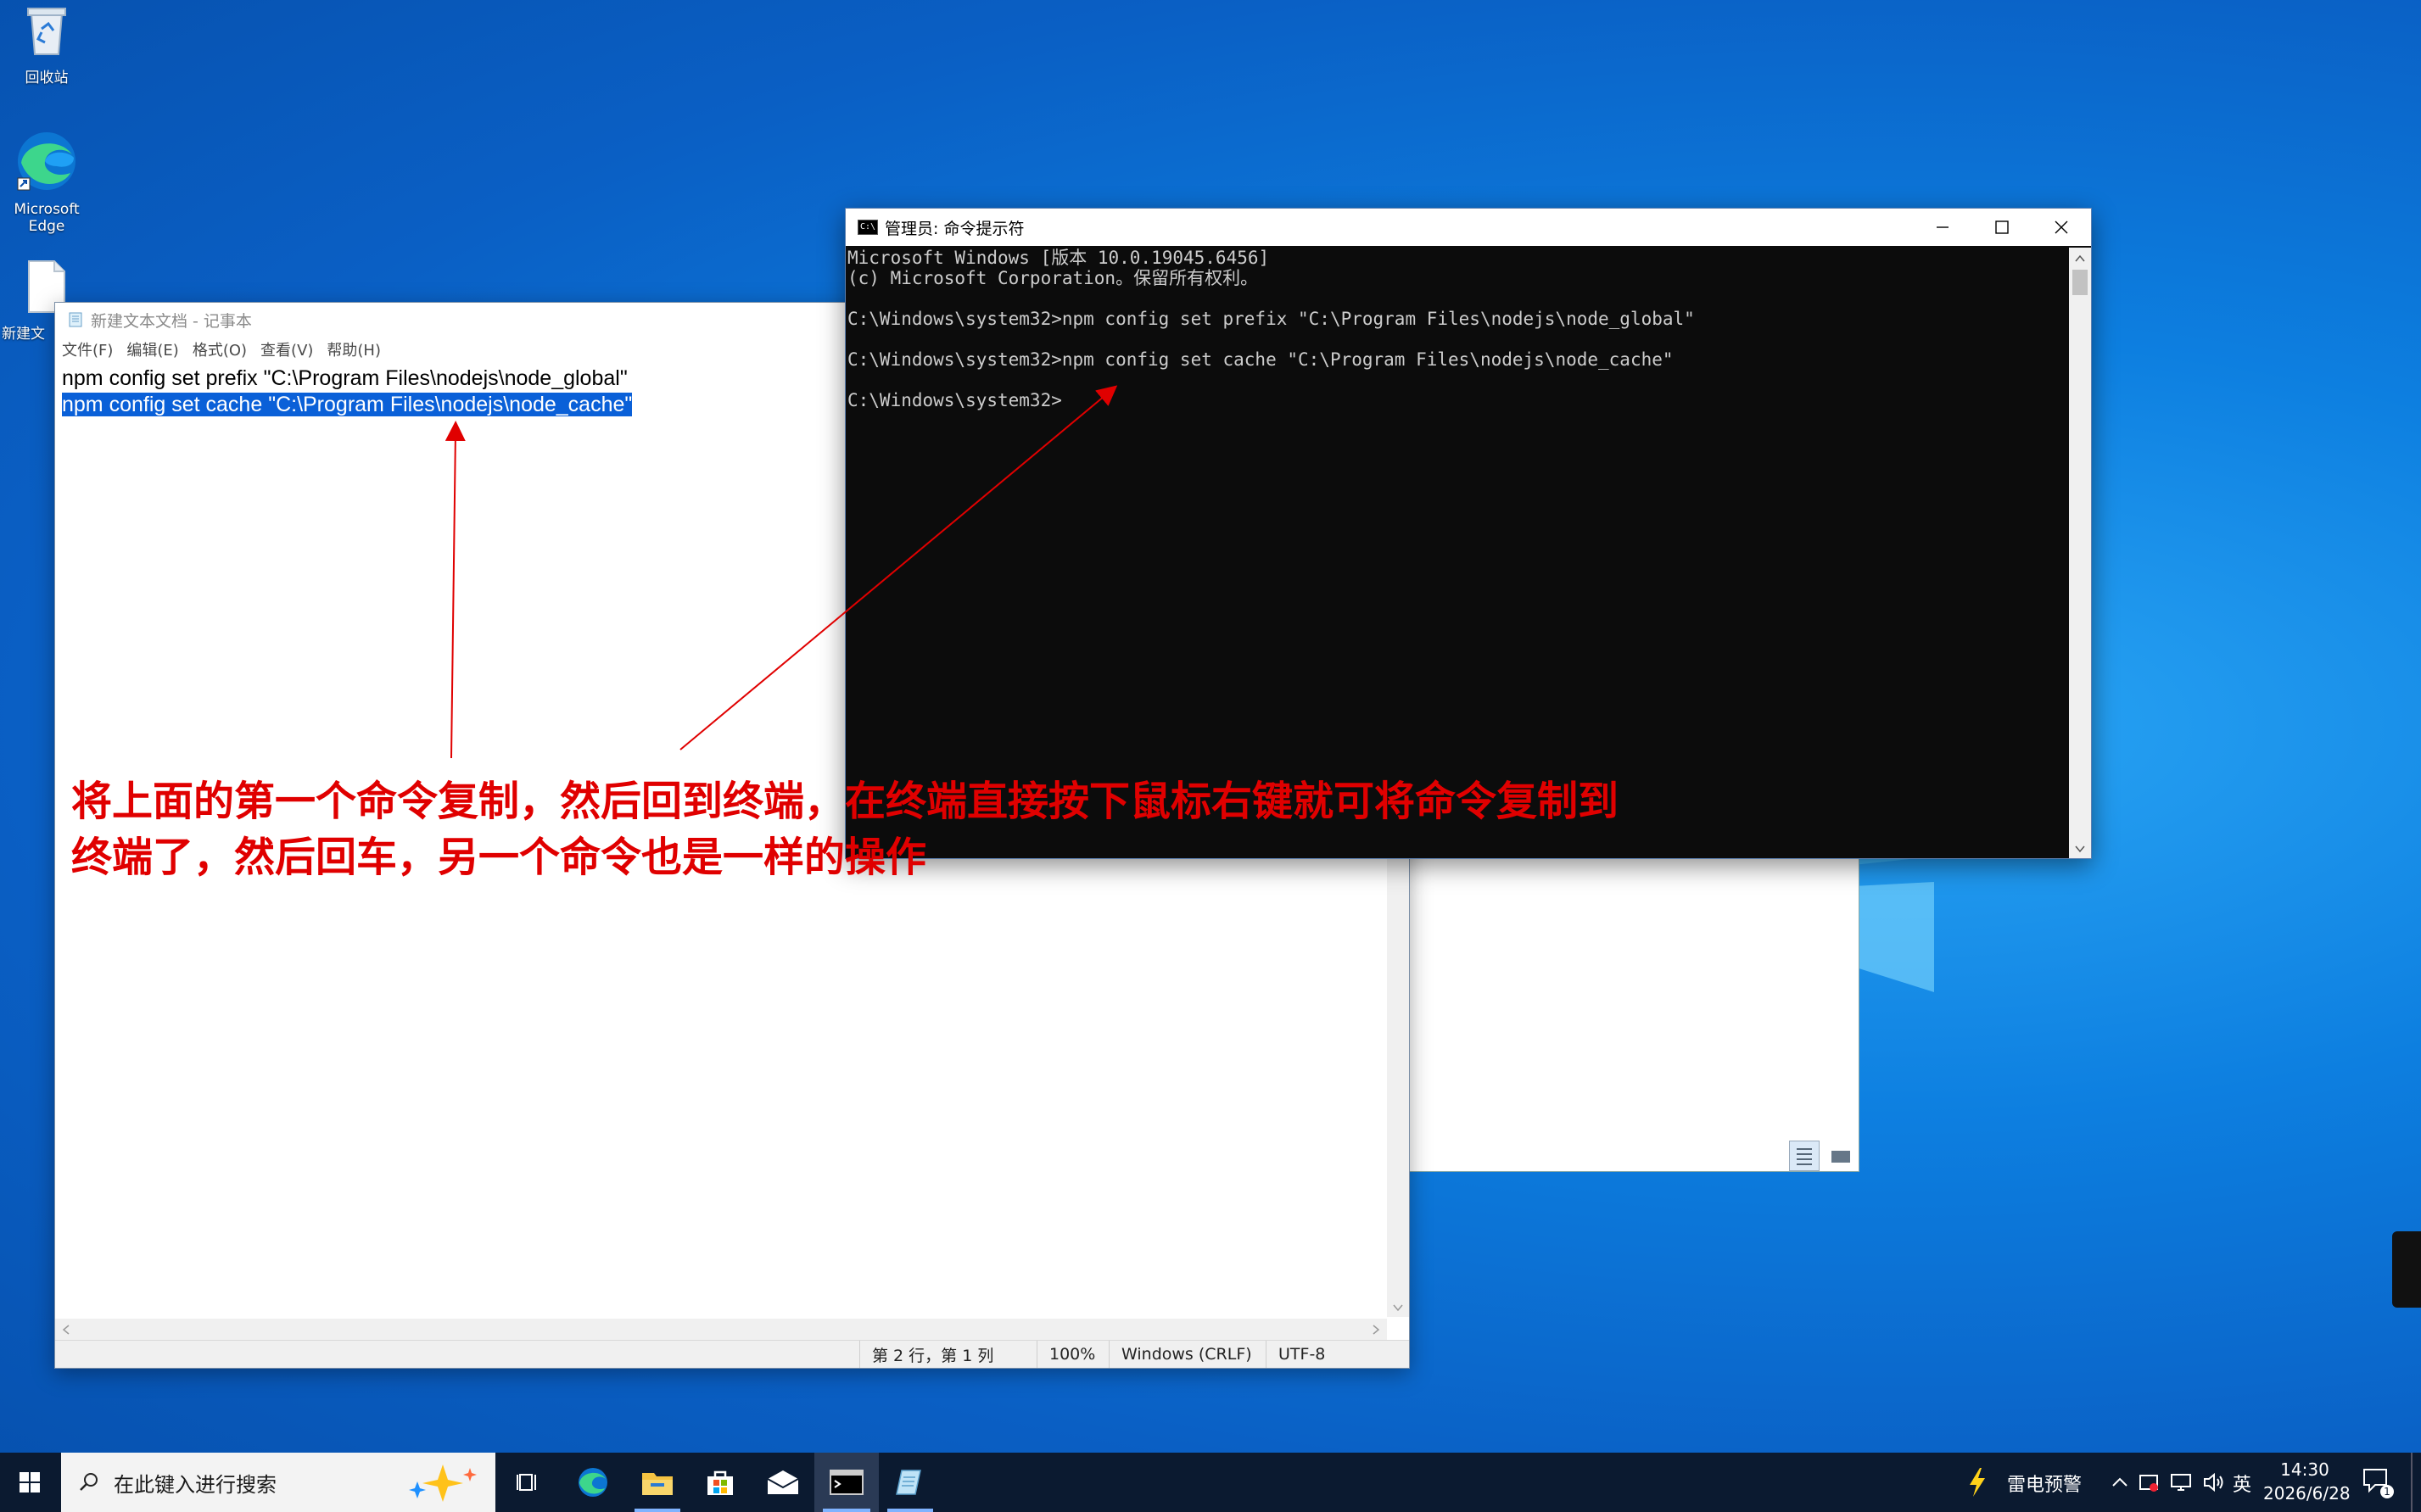 Image resolution: width=2421 pixels, height=1512 pixels. I want to click on scroll-up-arrow-icon, so click(2080, 258).